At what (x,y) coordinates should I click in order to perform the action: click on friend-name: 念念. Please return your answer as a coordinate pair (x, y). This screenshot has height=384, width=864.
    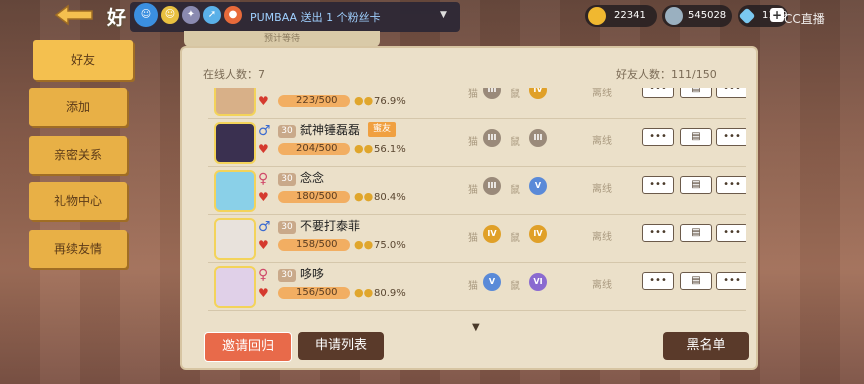
    Looking at the image, I should click on (312, 178).